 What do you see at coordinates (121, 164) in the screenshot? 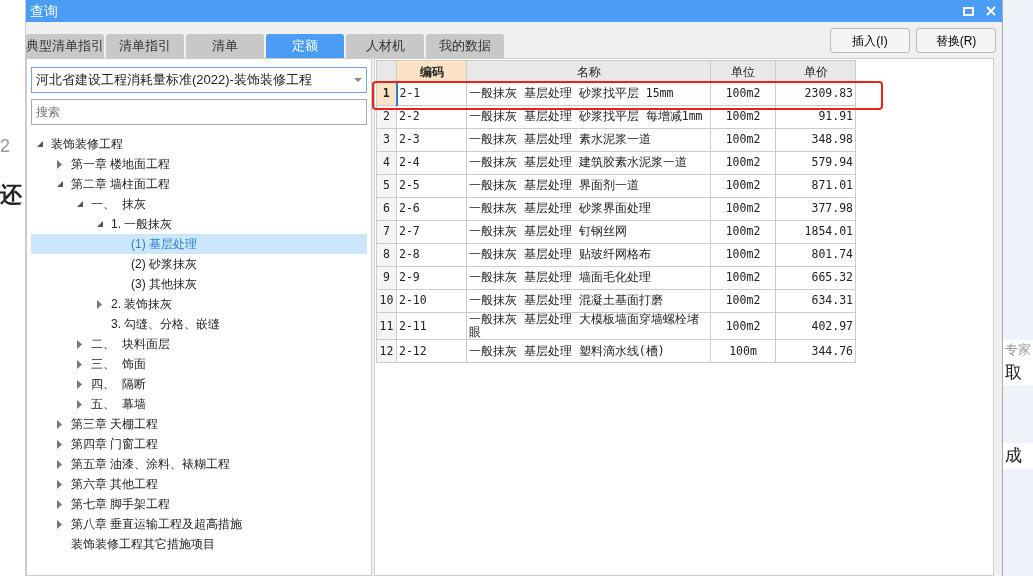
I see `tree-item: 第一章 楼地面工程` at bounding box center [121, 164].